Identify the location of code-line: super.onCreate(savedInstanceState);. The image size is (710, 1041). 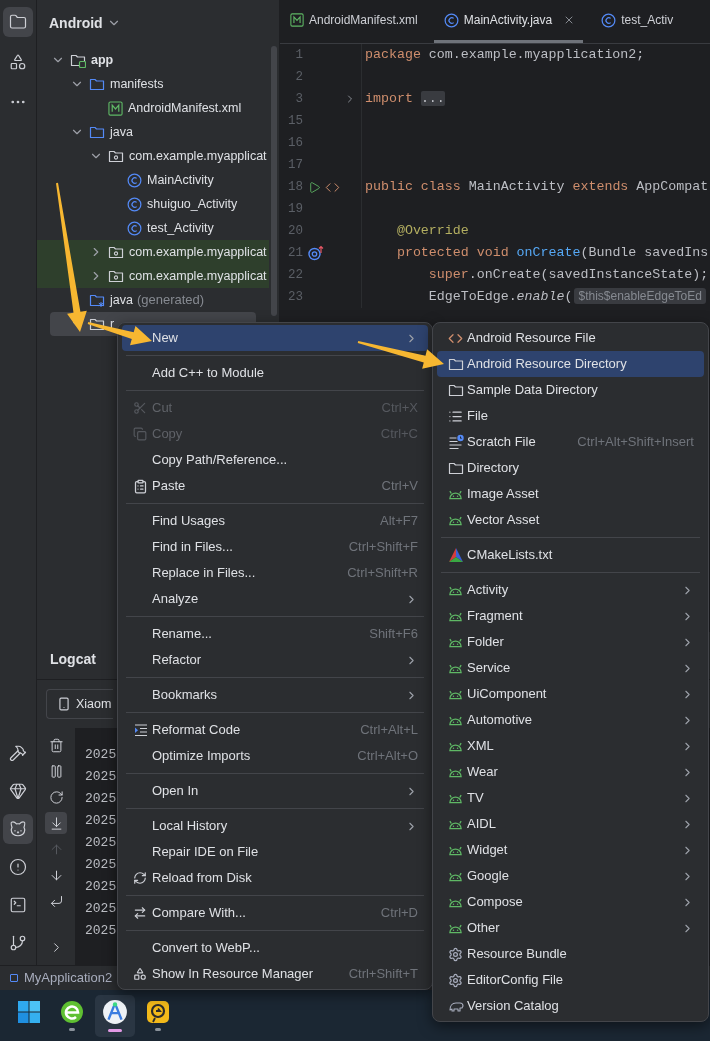
(568, 275).